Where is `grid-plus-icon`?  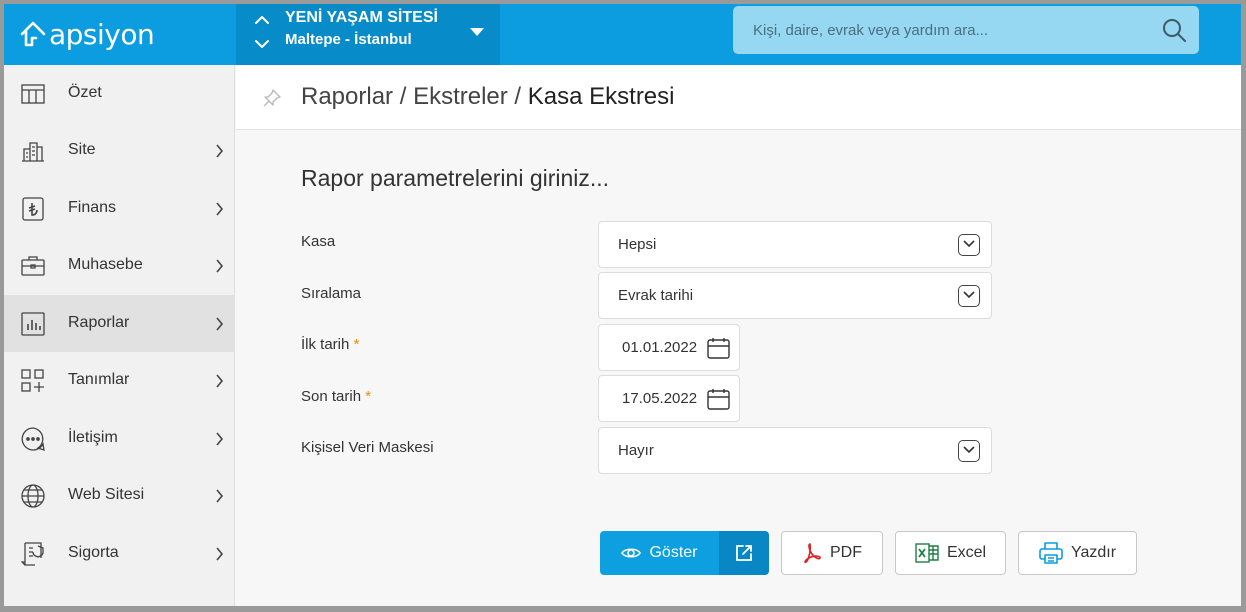
grid-plus-icon is located at coordinates (32, 380).